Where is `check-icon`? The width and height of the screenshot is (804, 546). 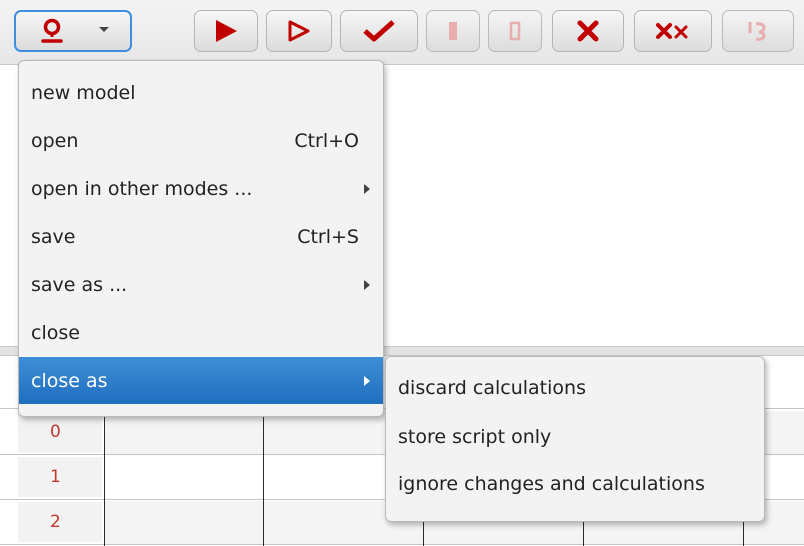 check-icon is located at coordinates (379, 31).